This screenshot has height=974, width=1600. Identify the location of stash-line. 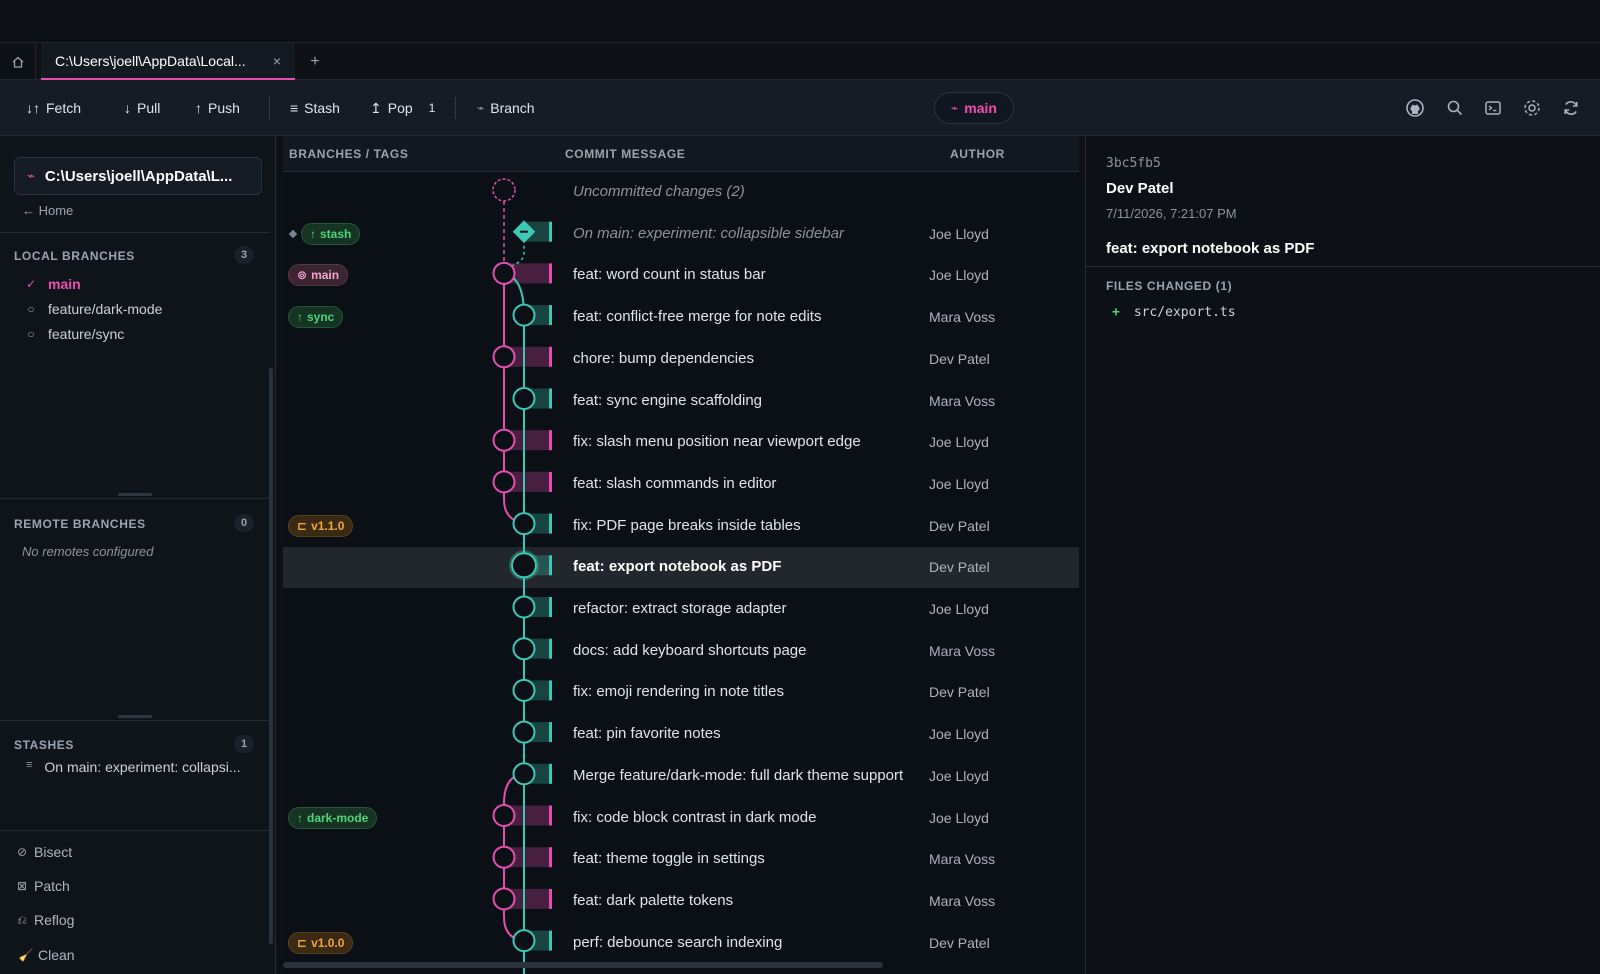
(516, 254).